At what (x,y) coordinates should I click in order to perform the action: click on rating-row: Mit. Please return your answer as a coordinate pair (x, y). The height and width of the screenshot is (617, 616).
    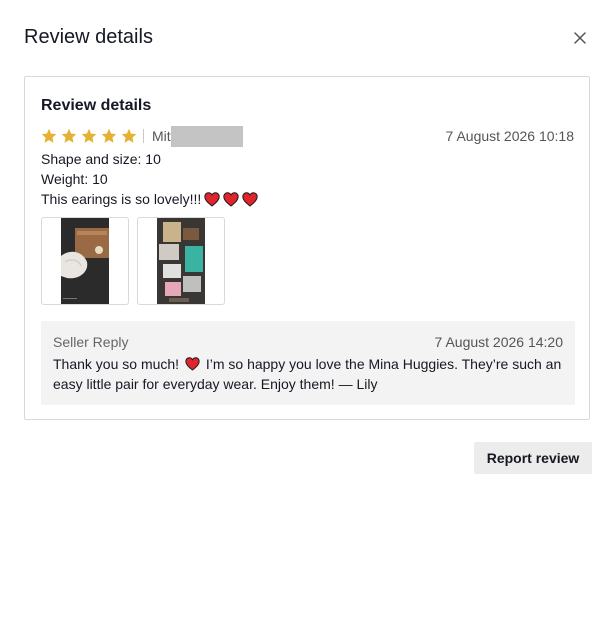
    Looking at the image, I should click on (142, 136).